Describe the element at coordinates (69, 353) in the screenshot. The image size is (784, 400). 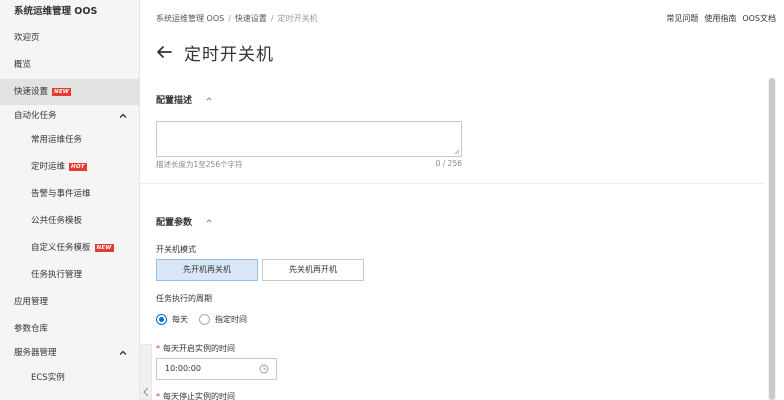
I see `sidebar-item-server-management: 服务器管理` at that location.